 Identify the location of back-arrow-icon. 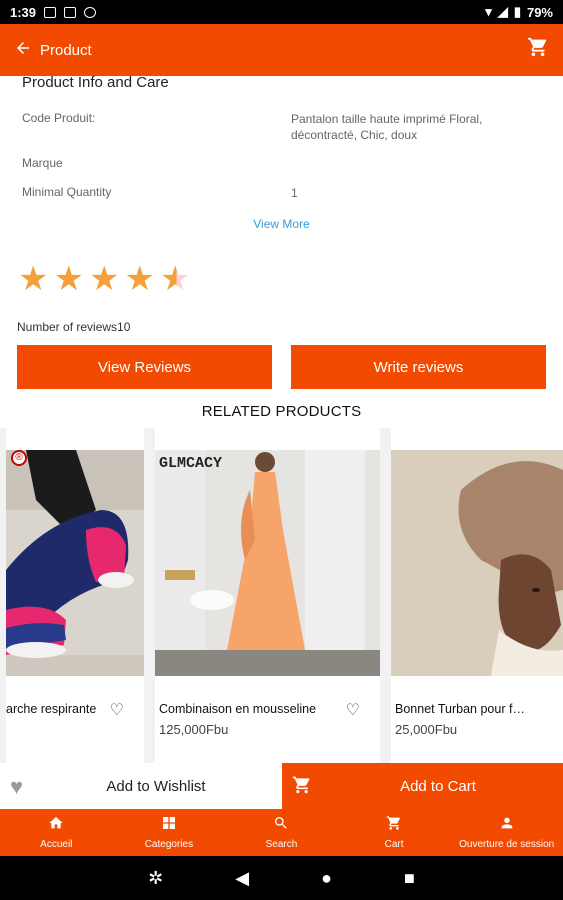
(23, 50).